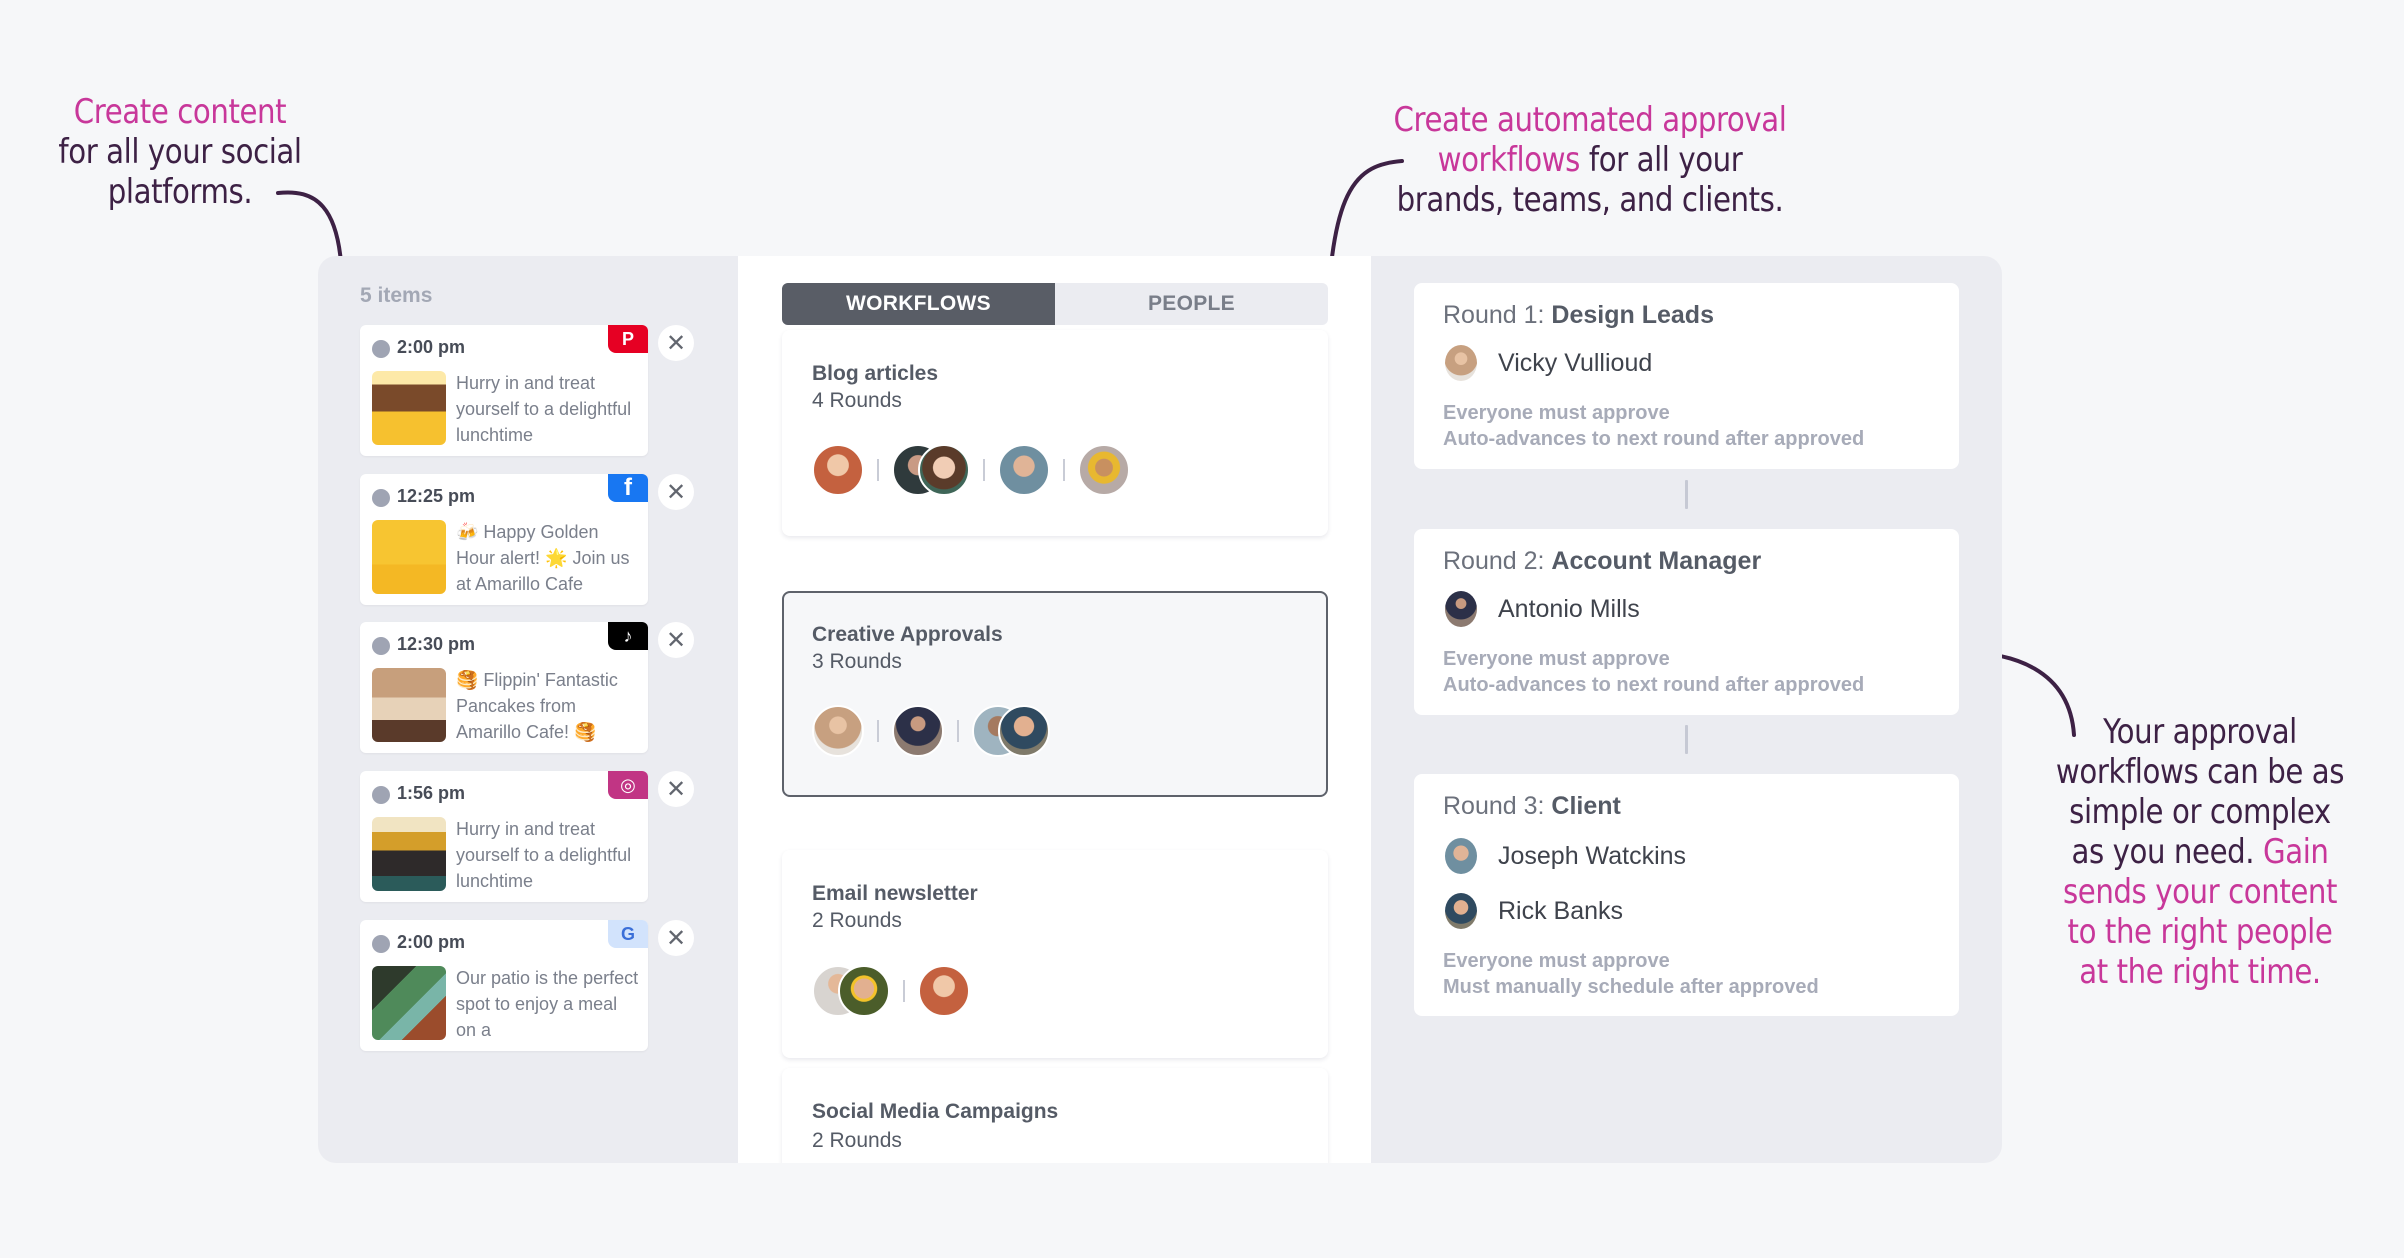 This screenshot has width=2404, height=1258. Describe the element at coordinates (1055, 954) in the screenshot. I see `workflow-card-email-newsletter: Email newsletter 2 Rounds` at that location.